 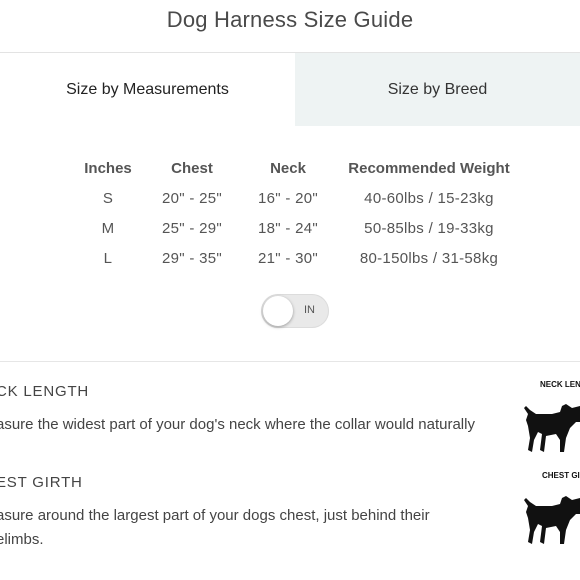 I want to click on page-header: Dog Harness Size Guide, so click(x=290, y=26).